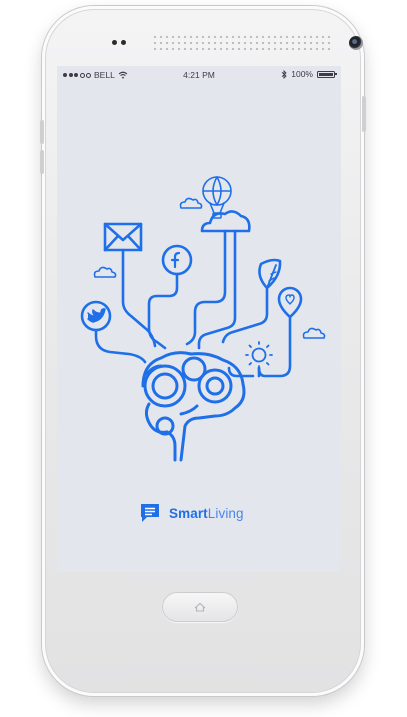  What do you see at coordinates (364, 114) in the screenshot?
I see `power-button` at bounding box center [364, 114].